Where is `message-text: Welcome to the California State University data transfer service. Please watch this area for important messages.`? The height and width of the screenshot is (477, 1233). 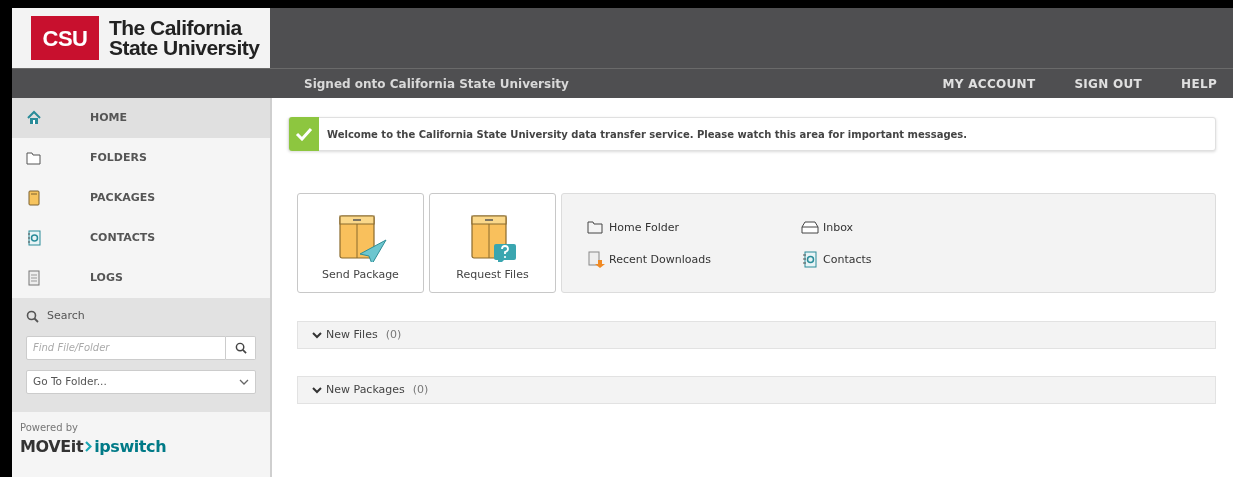 message-text: Welcome to the California State University data transfer service. Please watch this area for important messages. is located at coordinates (647, 134).